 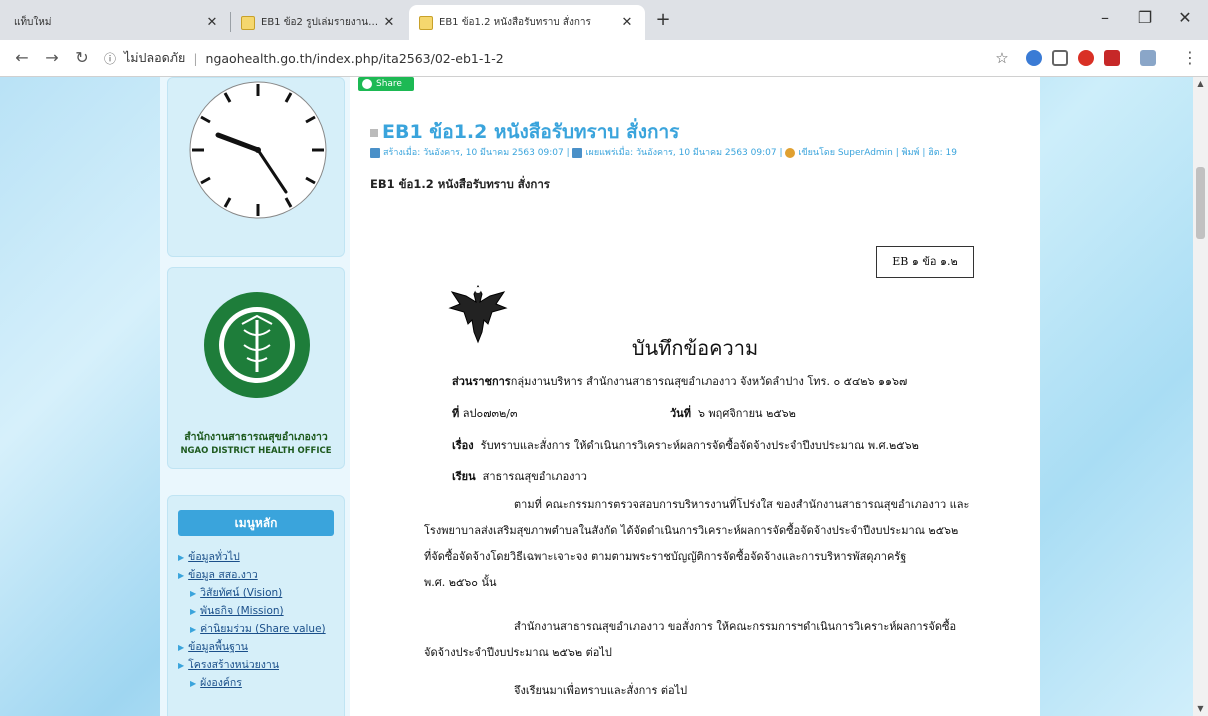 I want to click on forward-icon: →, so click(x=52, y=58).